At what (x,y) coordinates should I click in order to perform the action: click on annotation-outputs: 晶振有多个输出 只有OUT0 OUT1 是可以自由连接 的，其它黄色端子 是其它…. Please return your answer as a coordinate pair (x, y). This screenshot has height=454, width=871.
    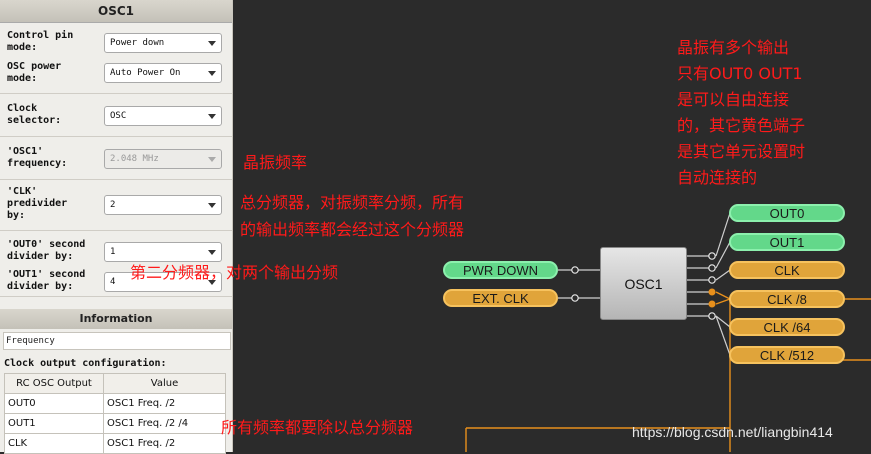
    Looking at the image, I should click on (741, 113).